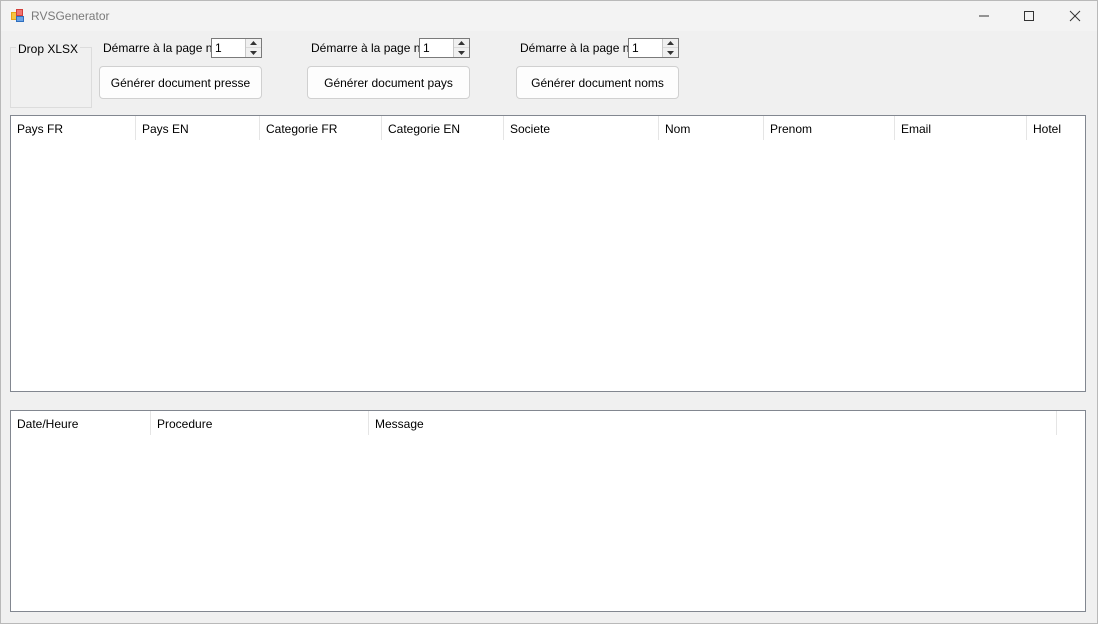  Describe the element at coordinates (444, 48) in the screenshot. I see `start-page-spinner-pays: 1` at that location.